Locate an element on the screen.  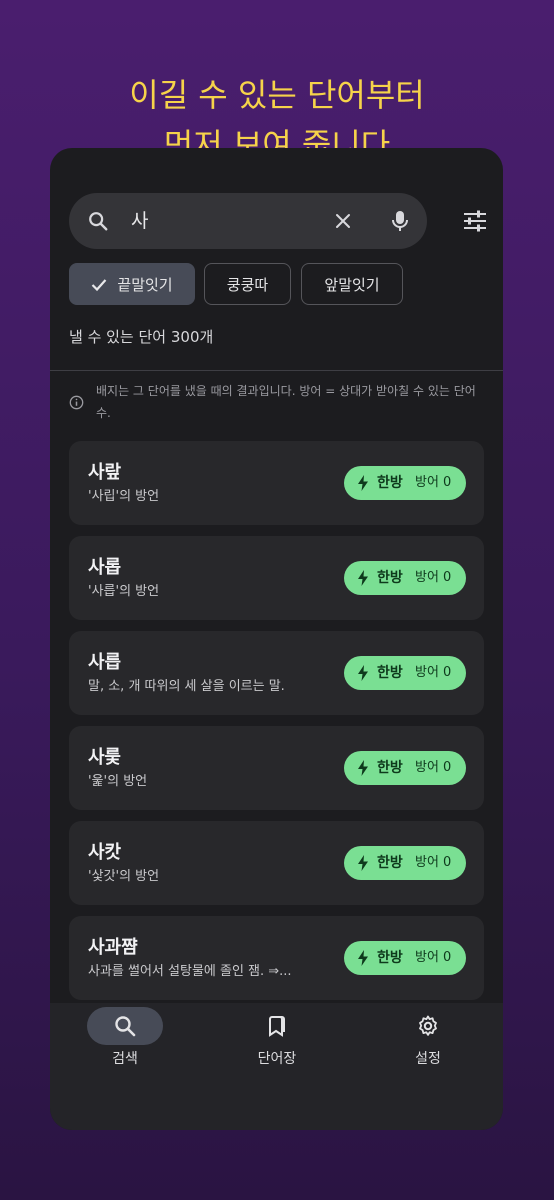
headline-line-1: 이길 수 있는 단어부터 is located at coordinates (277, 95).